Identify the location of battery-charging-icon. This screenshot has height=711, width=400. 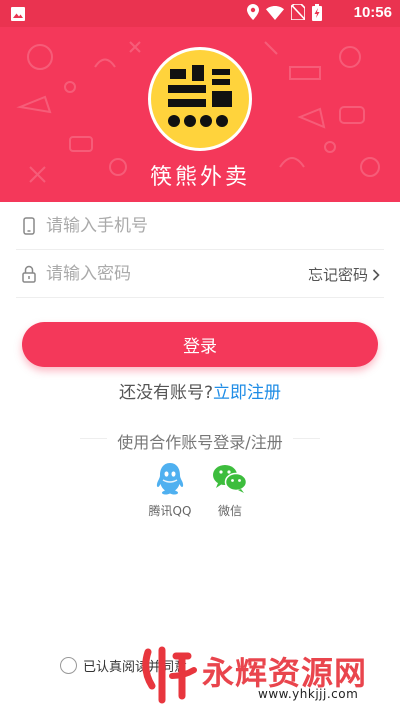
(317, 14).